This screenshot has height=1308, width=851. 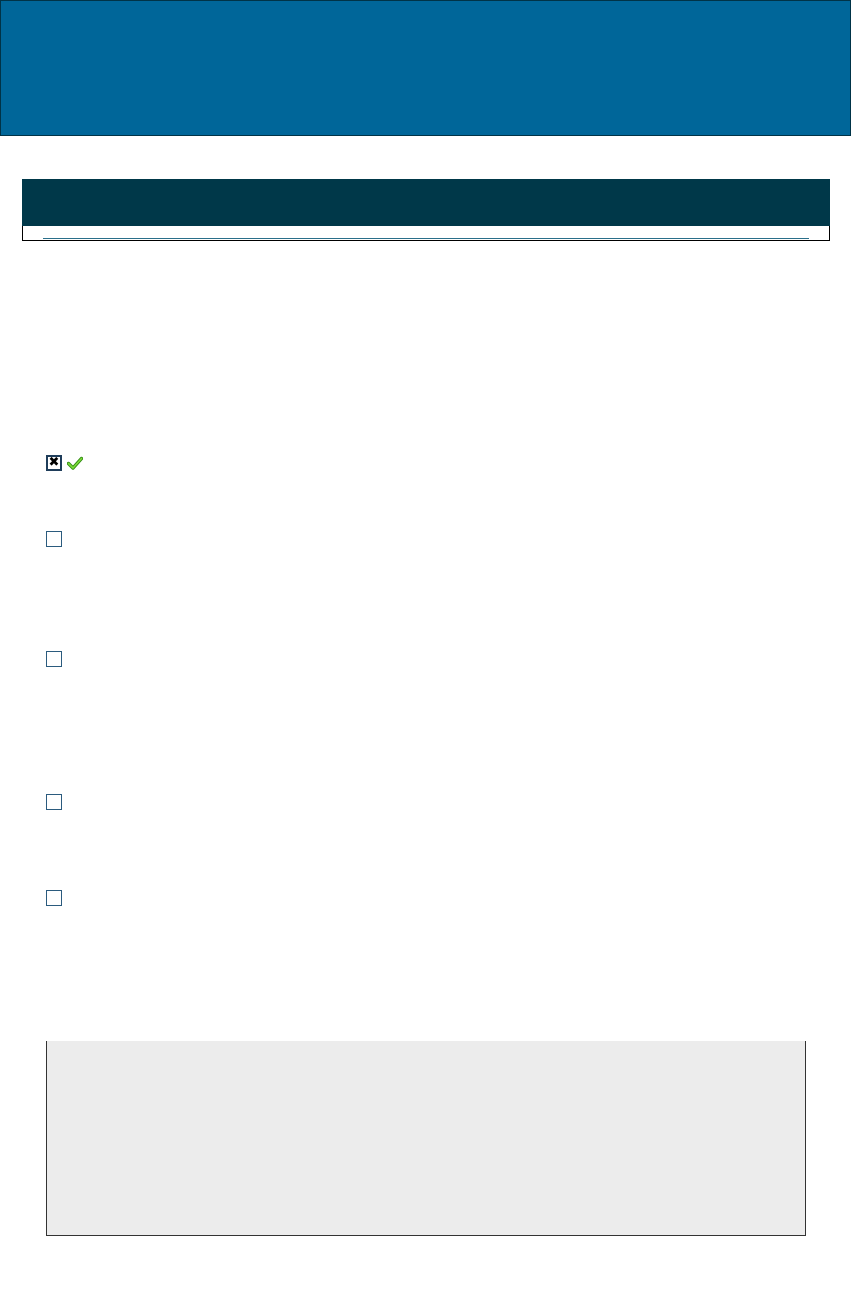 What do you see at coordinates (425, 68) in the screenshot?
I see `top-banner` at bounding box center [425, 68].